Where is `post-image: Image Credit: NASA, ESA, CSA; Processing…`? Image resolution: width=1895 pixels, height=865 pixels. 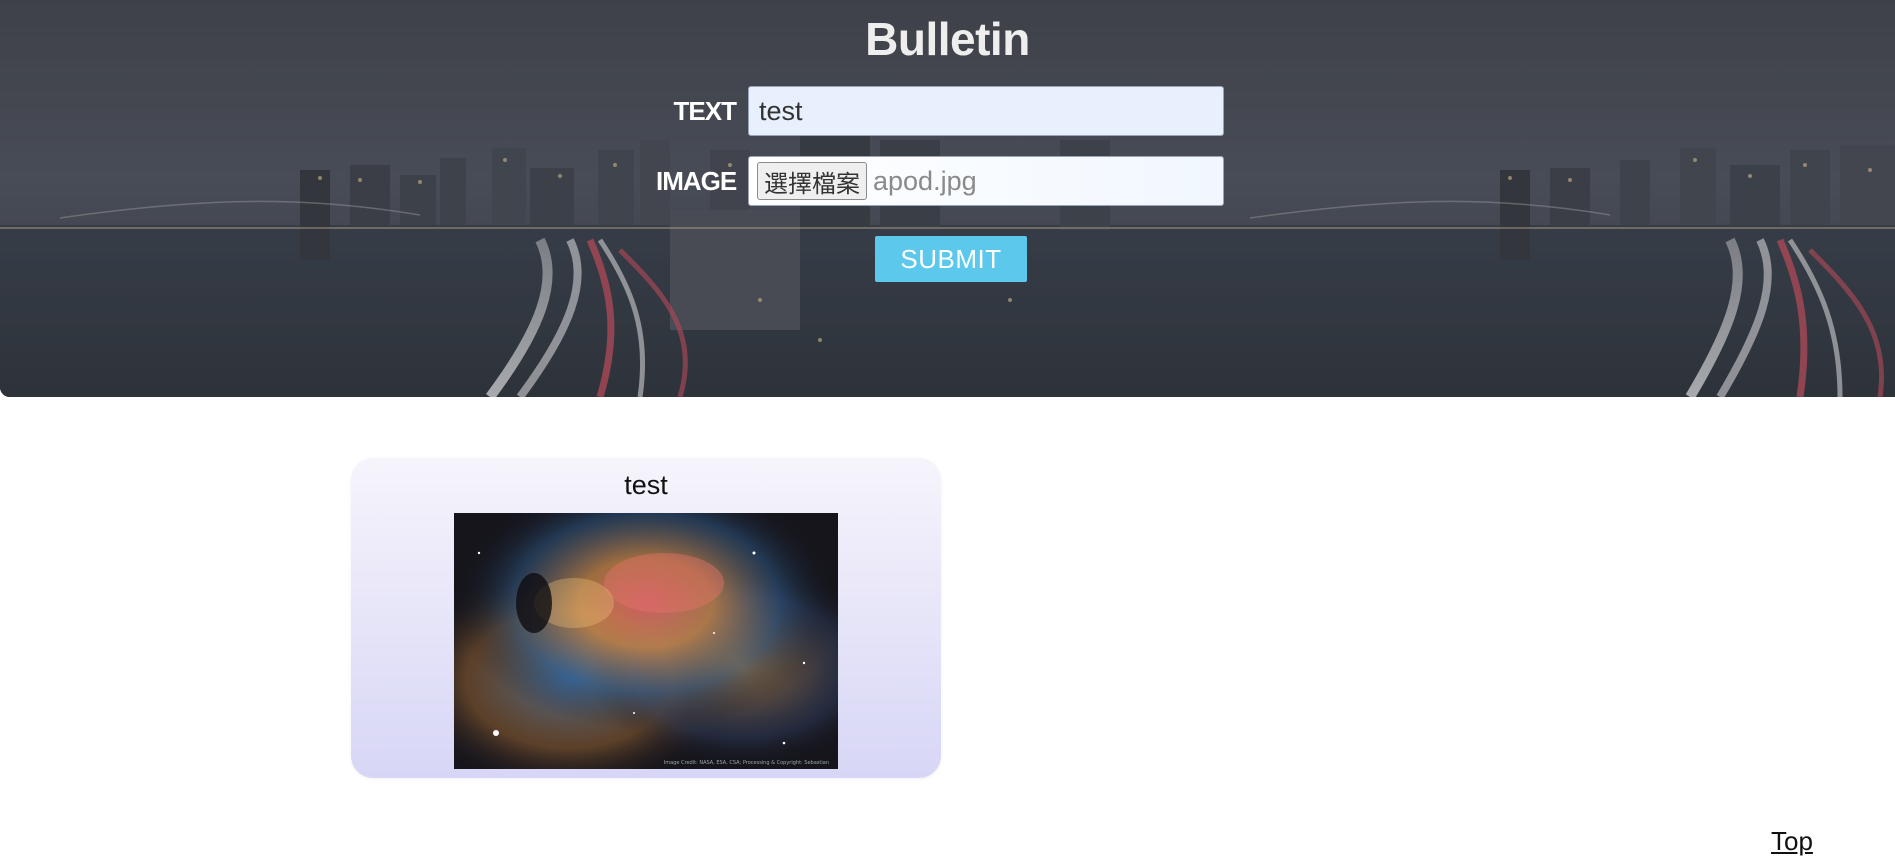 post-image: Image Credit: NASA, ESA, CSA; Processing… is located at coordinates (646, 641).